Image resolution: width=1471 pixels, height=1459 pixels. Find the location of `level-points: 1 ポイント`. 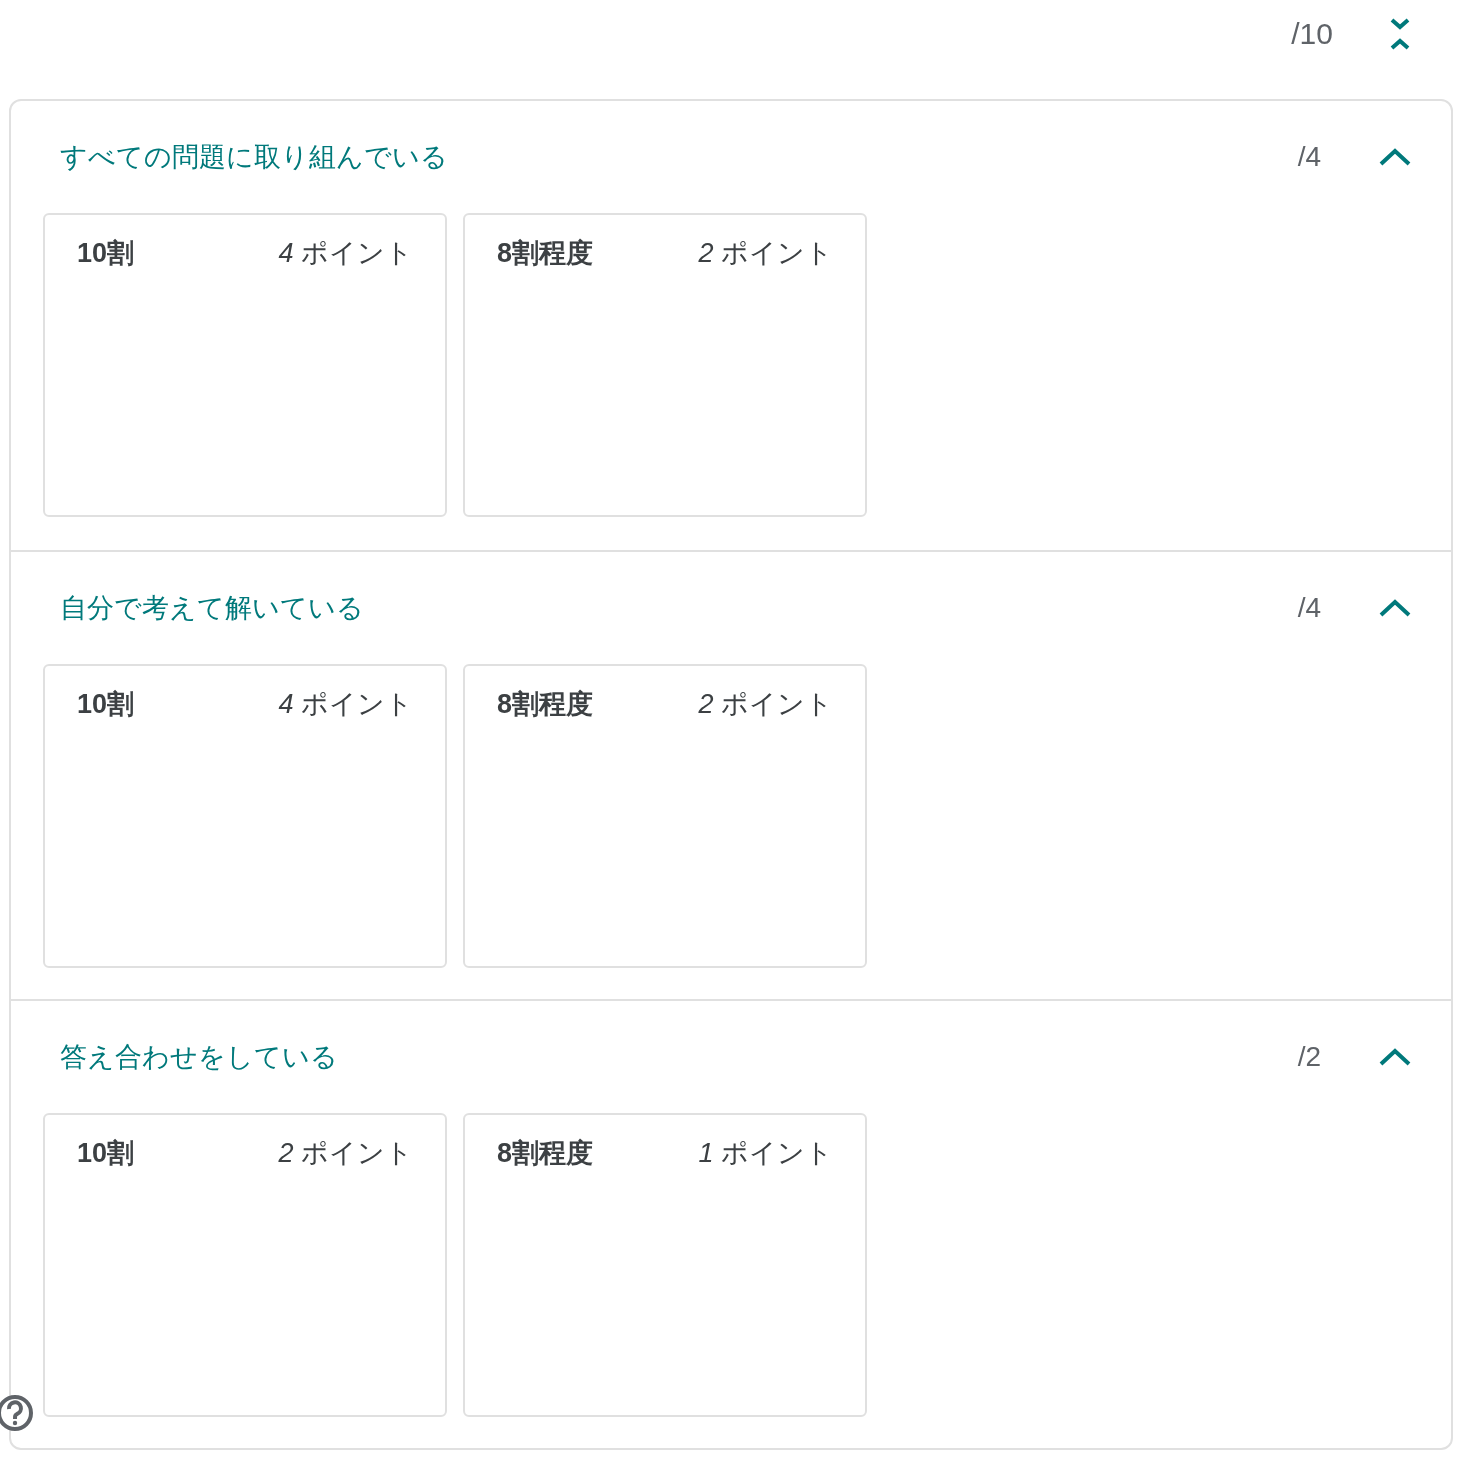

level-points: 1 ポイント is located at coordinates (765, 1153).